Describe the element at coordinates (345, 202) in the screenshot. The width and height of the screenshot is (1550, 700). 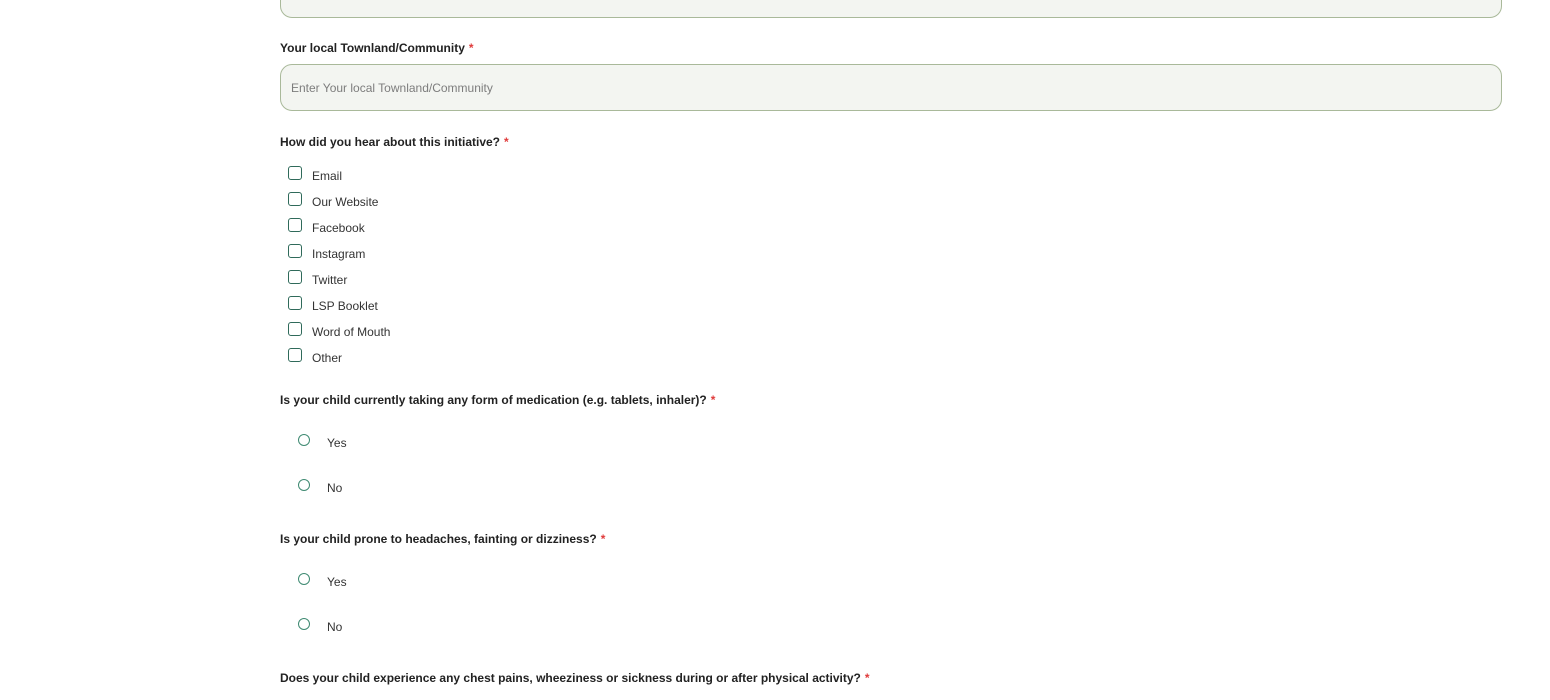
I see `checkbox-label: Our Website` at that location.